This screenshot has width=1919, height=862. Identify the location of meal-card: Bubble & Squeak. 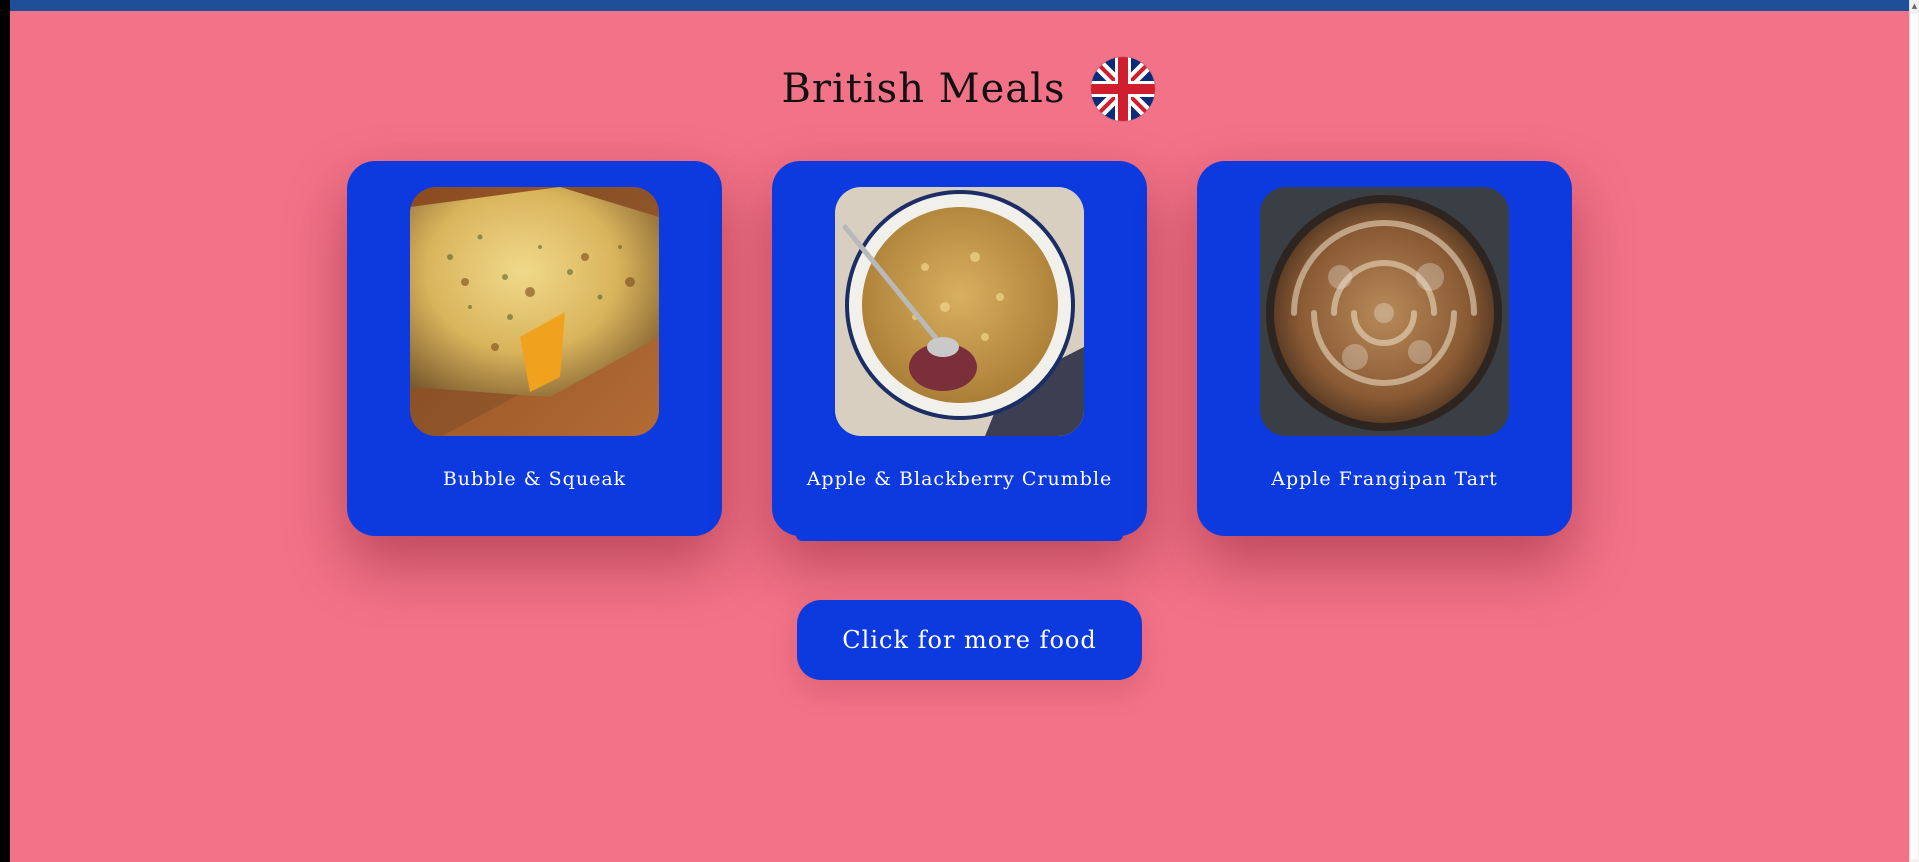
(534, 348).